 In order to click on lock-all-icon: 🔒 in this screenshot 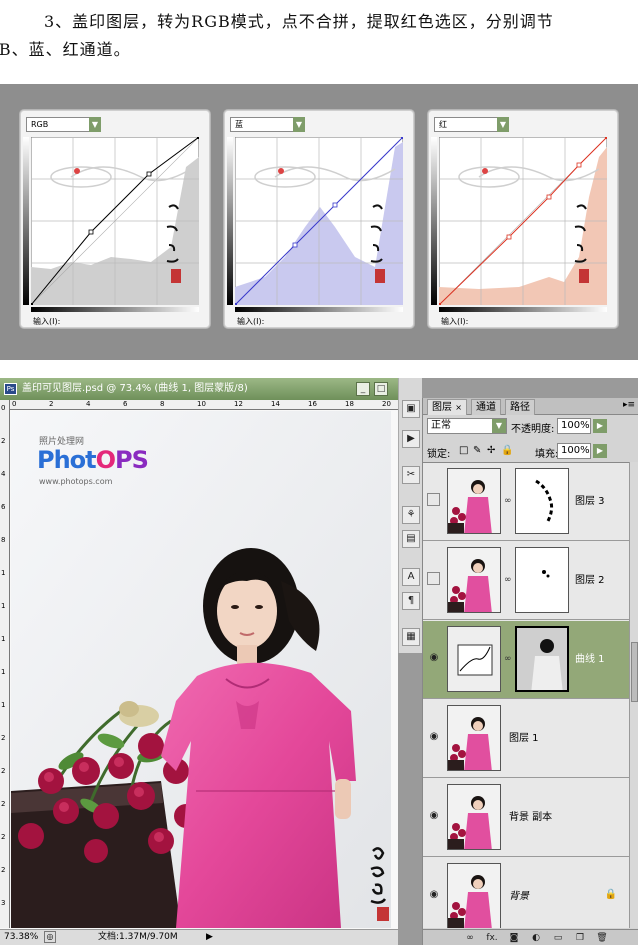, I will do `click(507, 450)`.